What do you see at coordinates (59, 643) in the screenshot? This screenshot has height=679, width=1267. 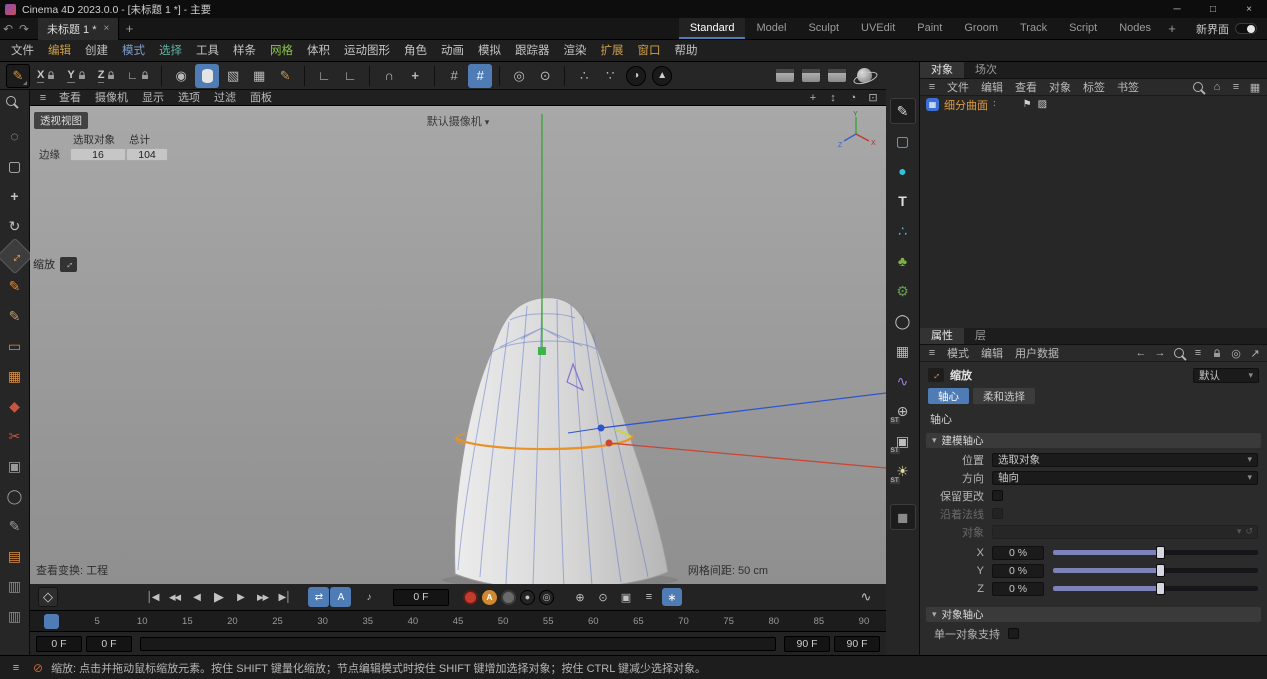 I see `range-start-field: 0 F` at bounding box center [59, 643].